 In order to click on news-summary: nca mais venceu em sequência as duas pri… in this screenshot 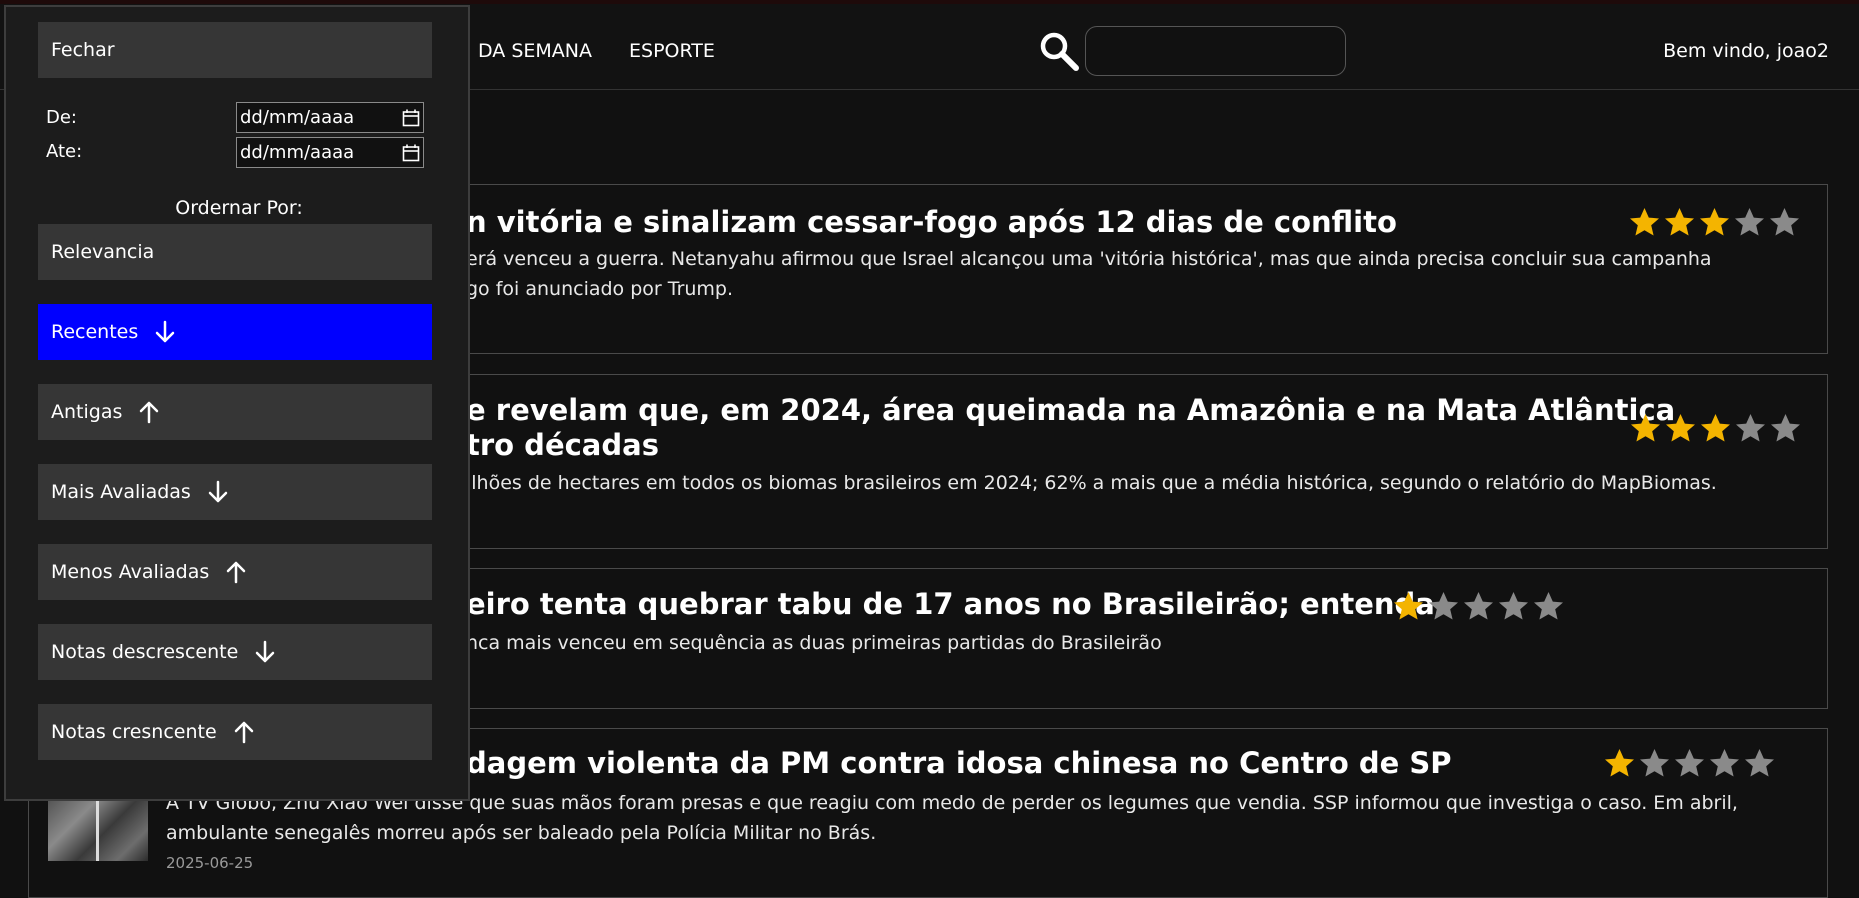, I will do `click(814, 643)`.